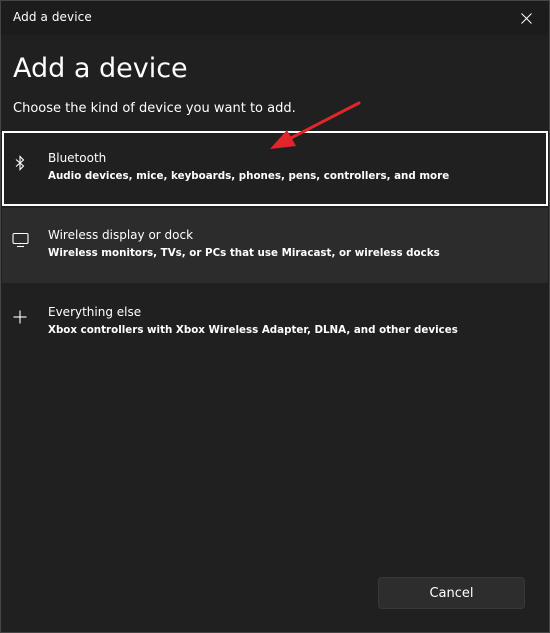 Image resolution: width=550 pixels, height=633 pixels. I want to click on title-bar: Add a device, so click(275, 18).